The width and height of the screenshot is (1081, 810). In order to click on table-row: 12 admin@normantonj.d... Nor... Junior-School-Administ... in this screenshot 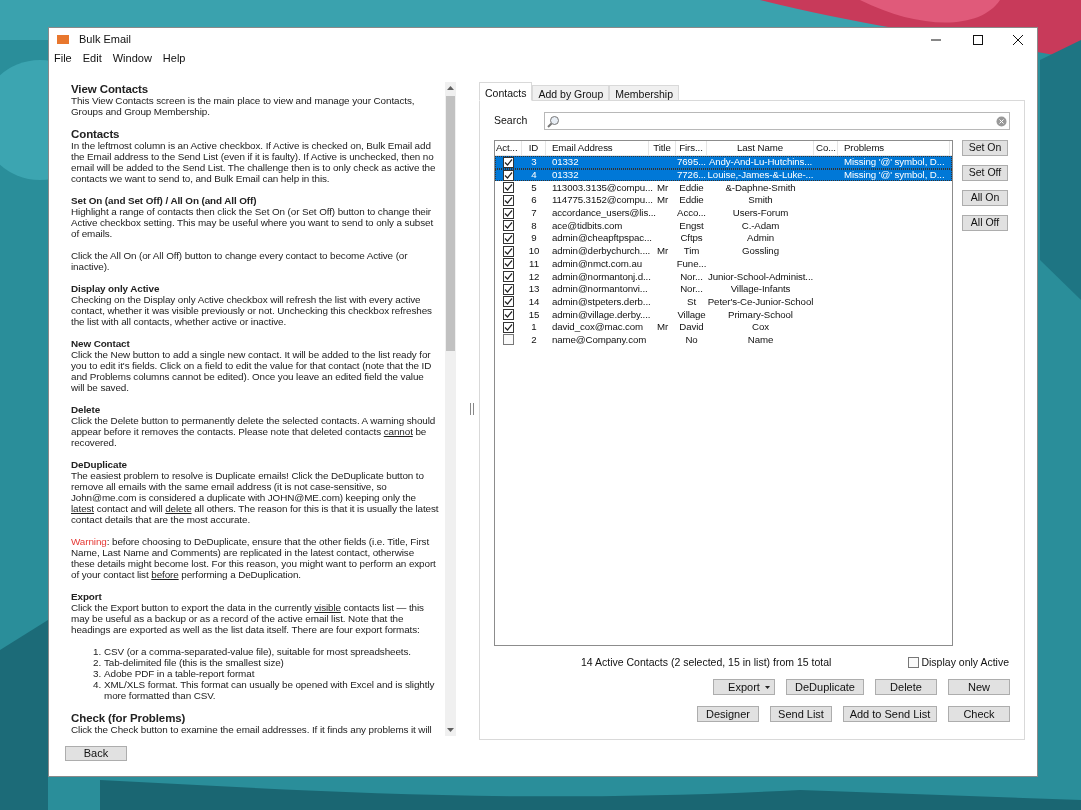, I will do `click(723, 276)`.